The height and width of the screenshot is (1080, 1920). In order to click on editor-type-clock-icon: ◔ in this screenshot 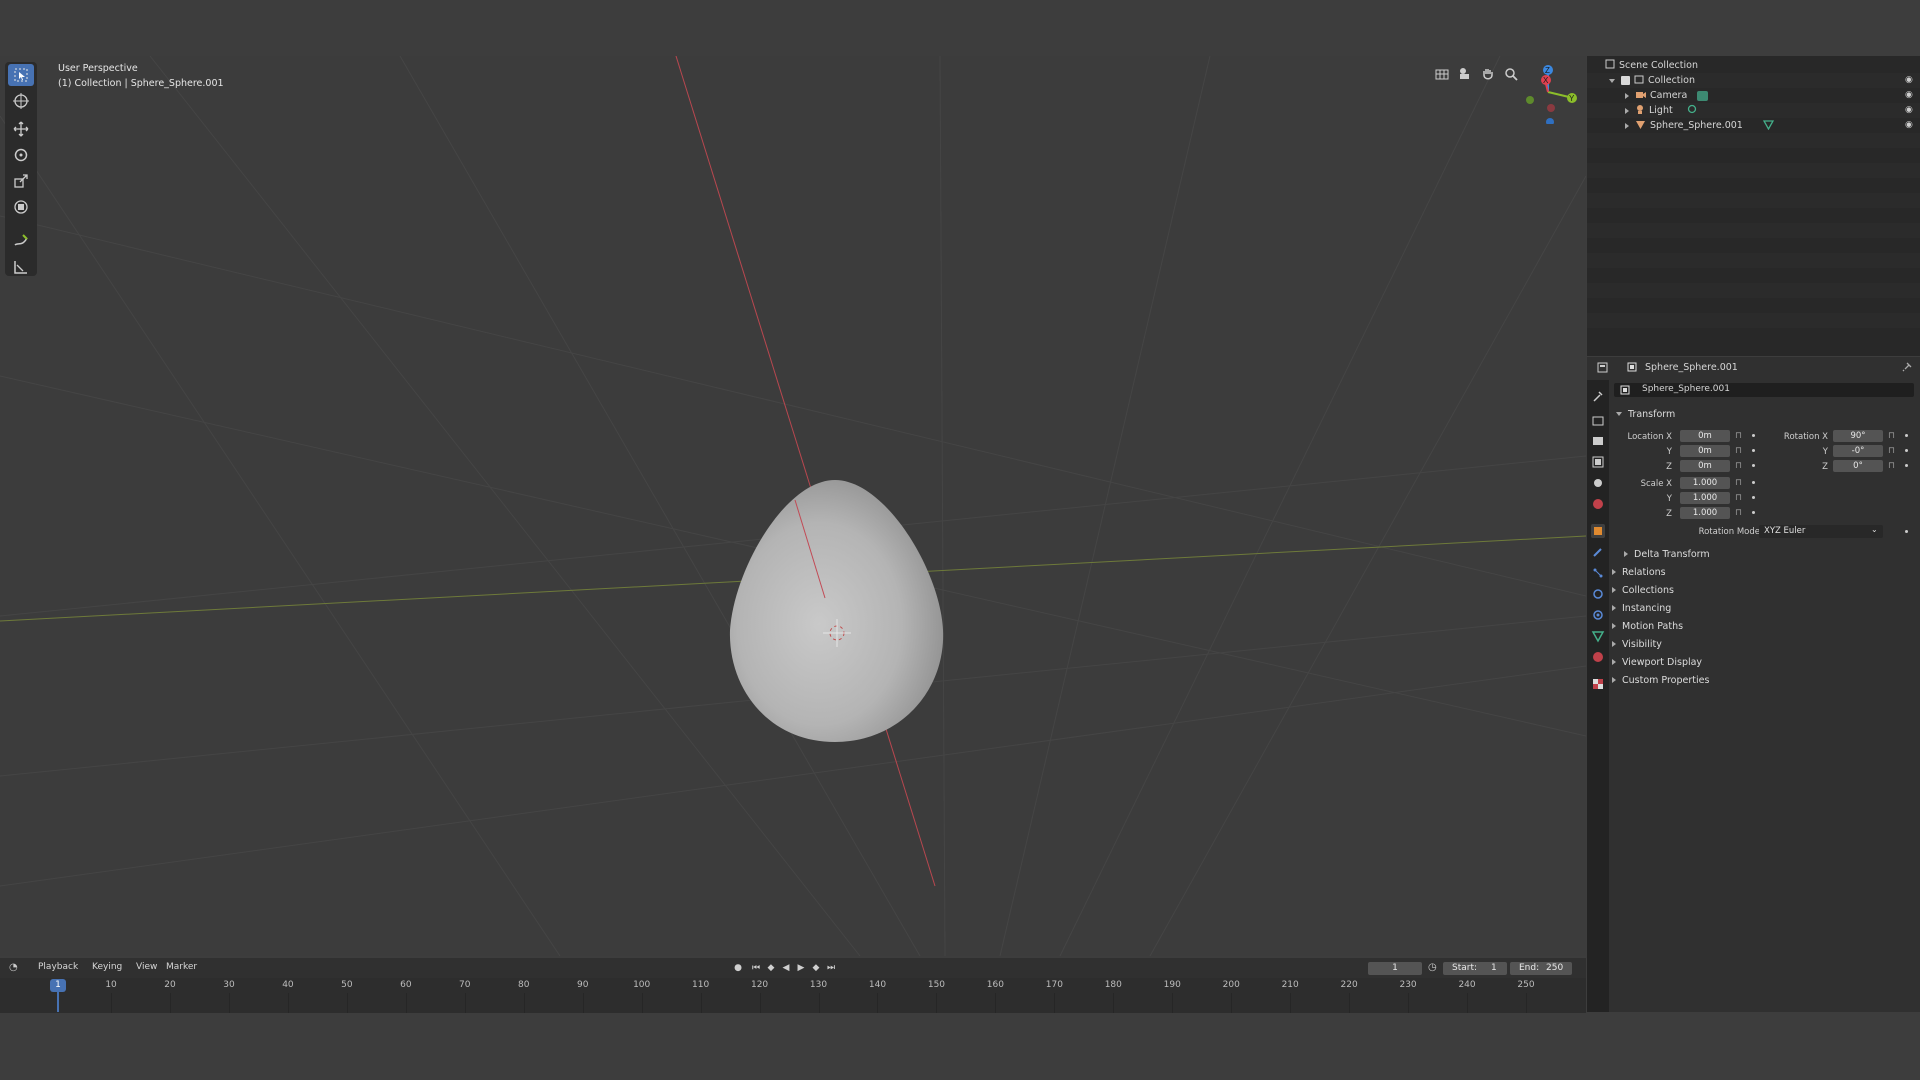, I will do `click(13, 967)`.